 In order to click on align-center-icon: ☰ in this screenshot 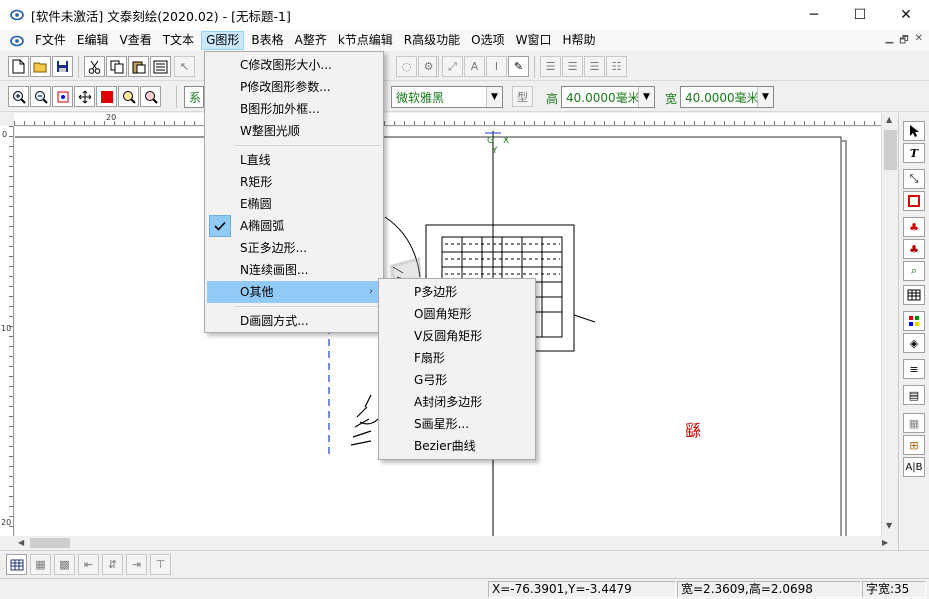, I will do `click(572, 66)`.